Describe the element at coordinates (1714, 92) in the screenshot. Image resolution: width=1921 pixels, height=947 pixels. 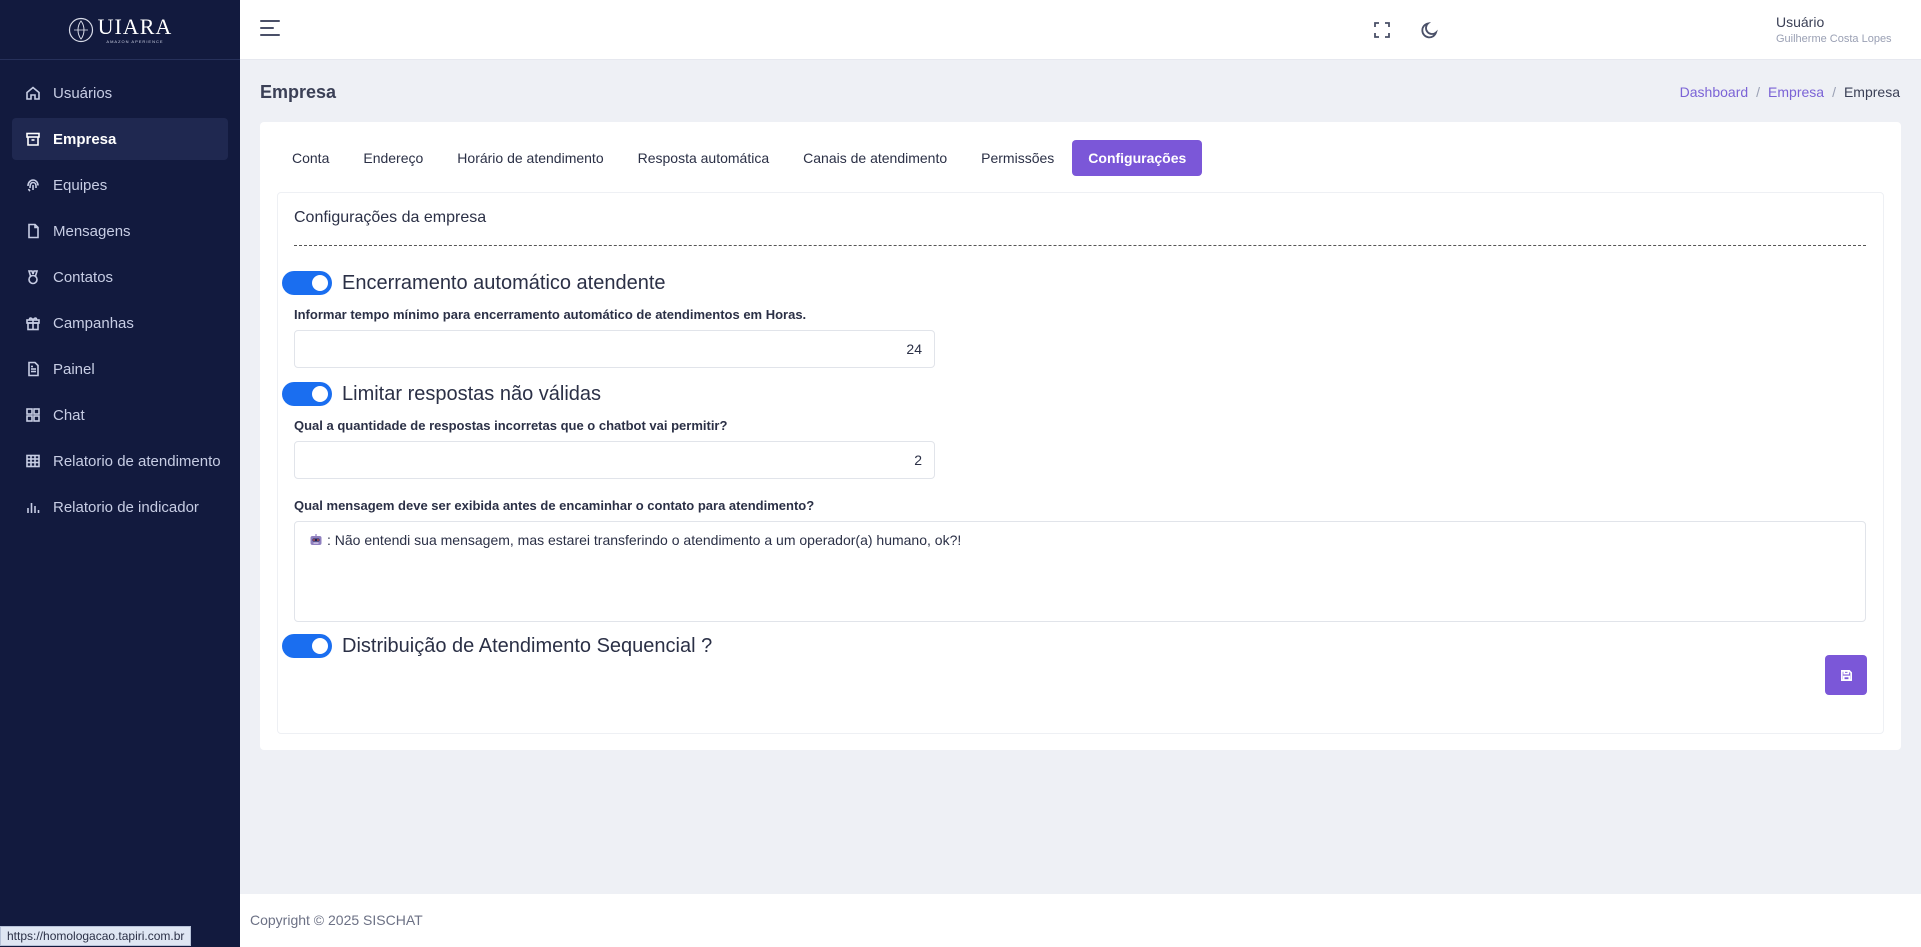
I see `breadcrumb-dashboard: Dashboard` at that location.